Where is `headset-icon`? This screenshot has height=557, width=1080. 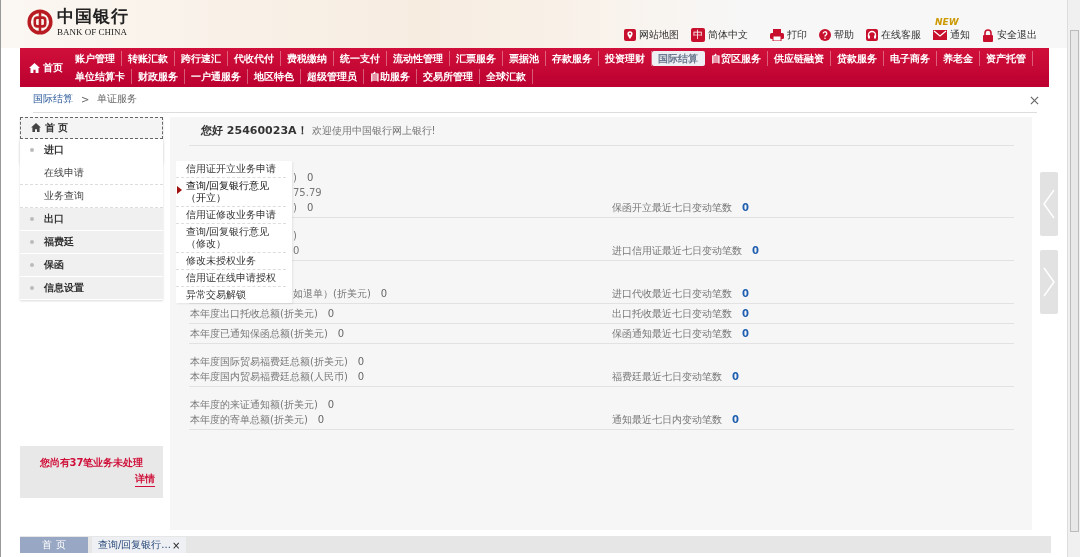
headset-icon is located at coordinates (872, 35).